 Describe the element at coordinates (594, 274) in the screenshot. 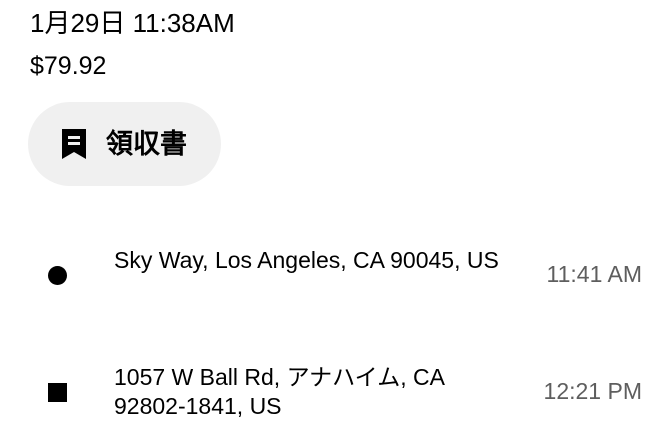

I see `pickup-time: 11:41 AM` at that location.